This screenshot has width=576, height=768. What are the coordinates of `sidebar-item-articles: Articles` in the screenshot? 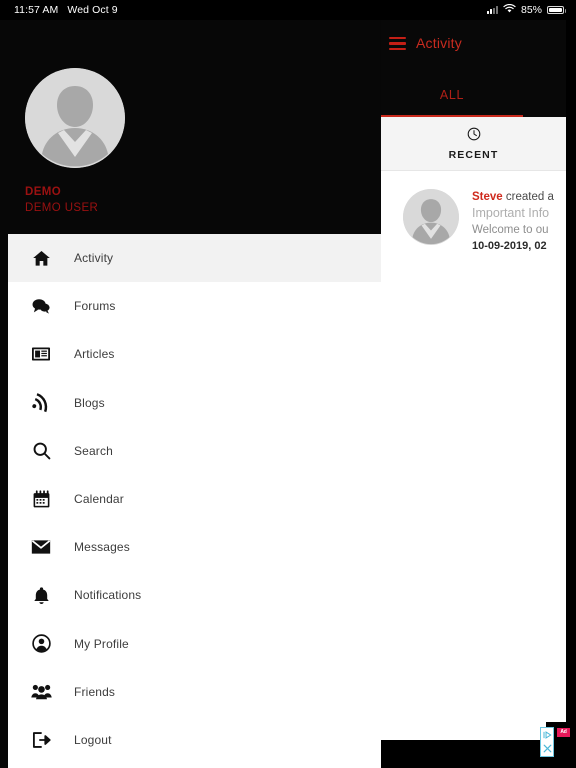 It's located at (194, 354).